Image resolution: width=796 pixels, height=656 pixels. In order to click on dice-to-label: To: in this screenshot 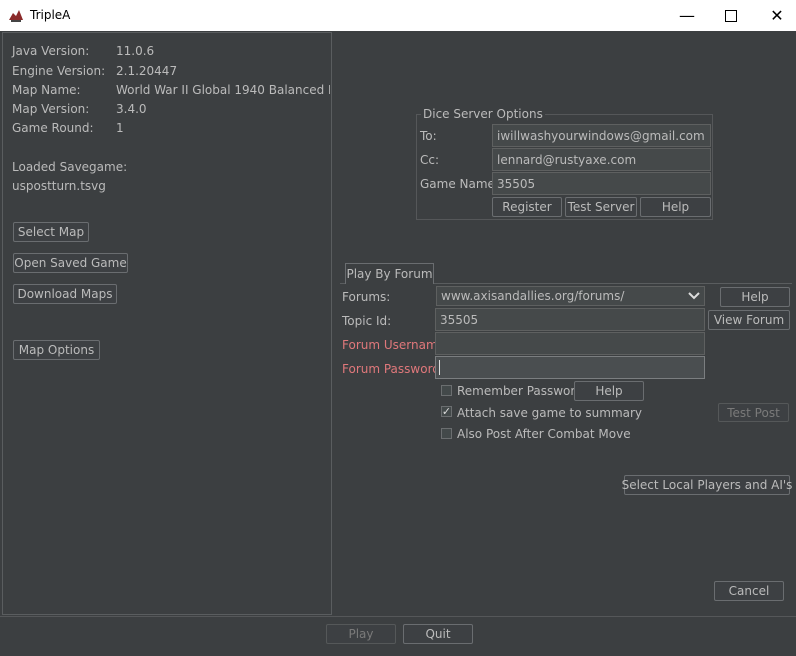, I will do `click(428, 136)`.